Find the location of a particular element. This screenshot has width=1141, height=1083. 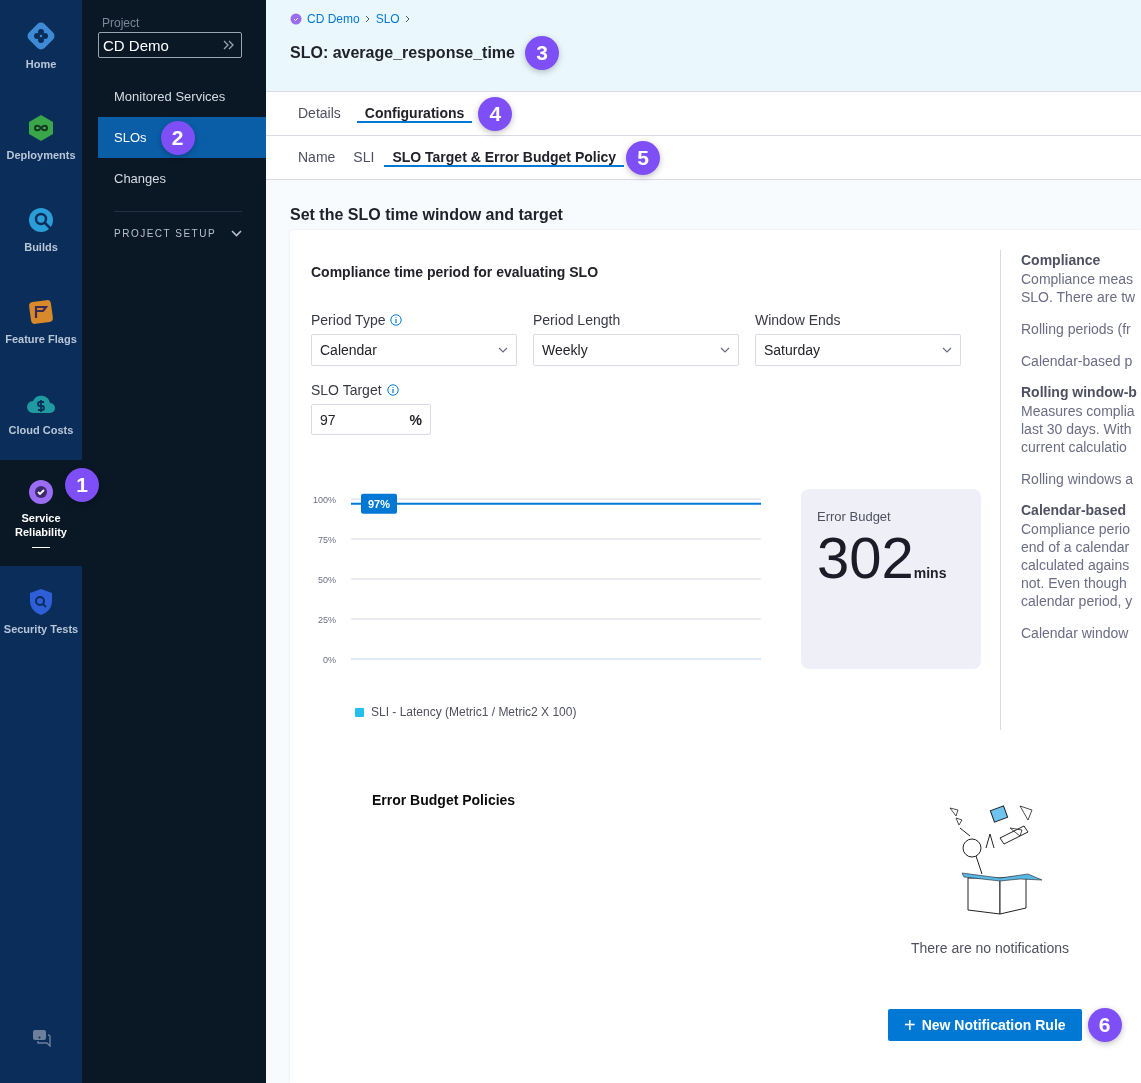

sub-tab: SLO Target & Error Budget Policy is located at coordinates (504, 157).